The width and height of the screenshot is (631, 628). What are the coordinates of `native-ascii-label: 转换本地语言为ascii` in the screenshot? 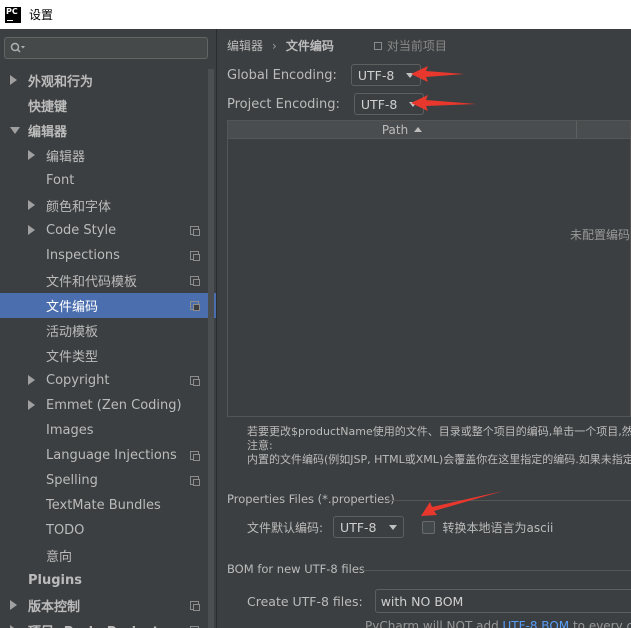 It's located at (498, 527).